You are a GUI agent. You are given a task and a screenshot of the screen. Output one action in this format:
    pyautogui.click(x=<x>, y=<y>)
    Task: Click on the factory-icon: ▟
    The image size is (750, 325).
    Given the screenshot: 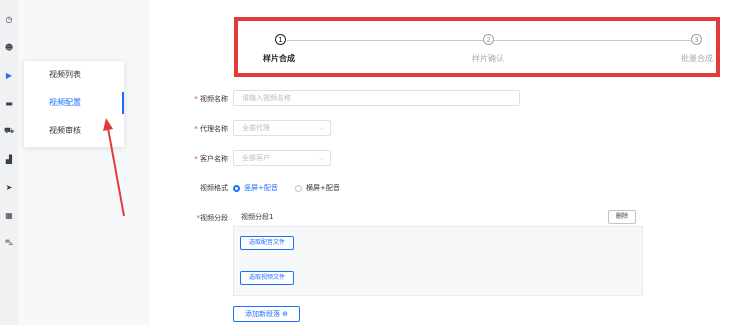 What is the action you would take?
    pyautogui.click(x=9, y=159)
    